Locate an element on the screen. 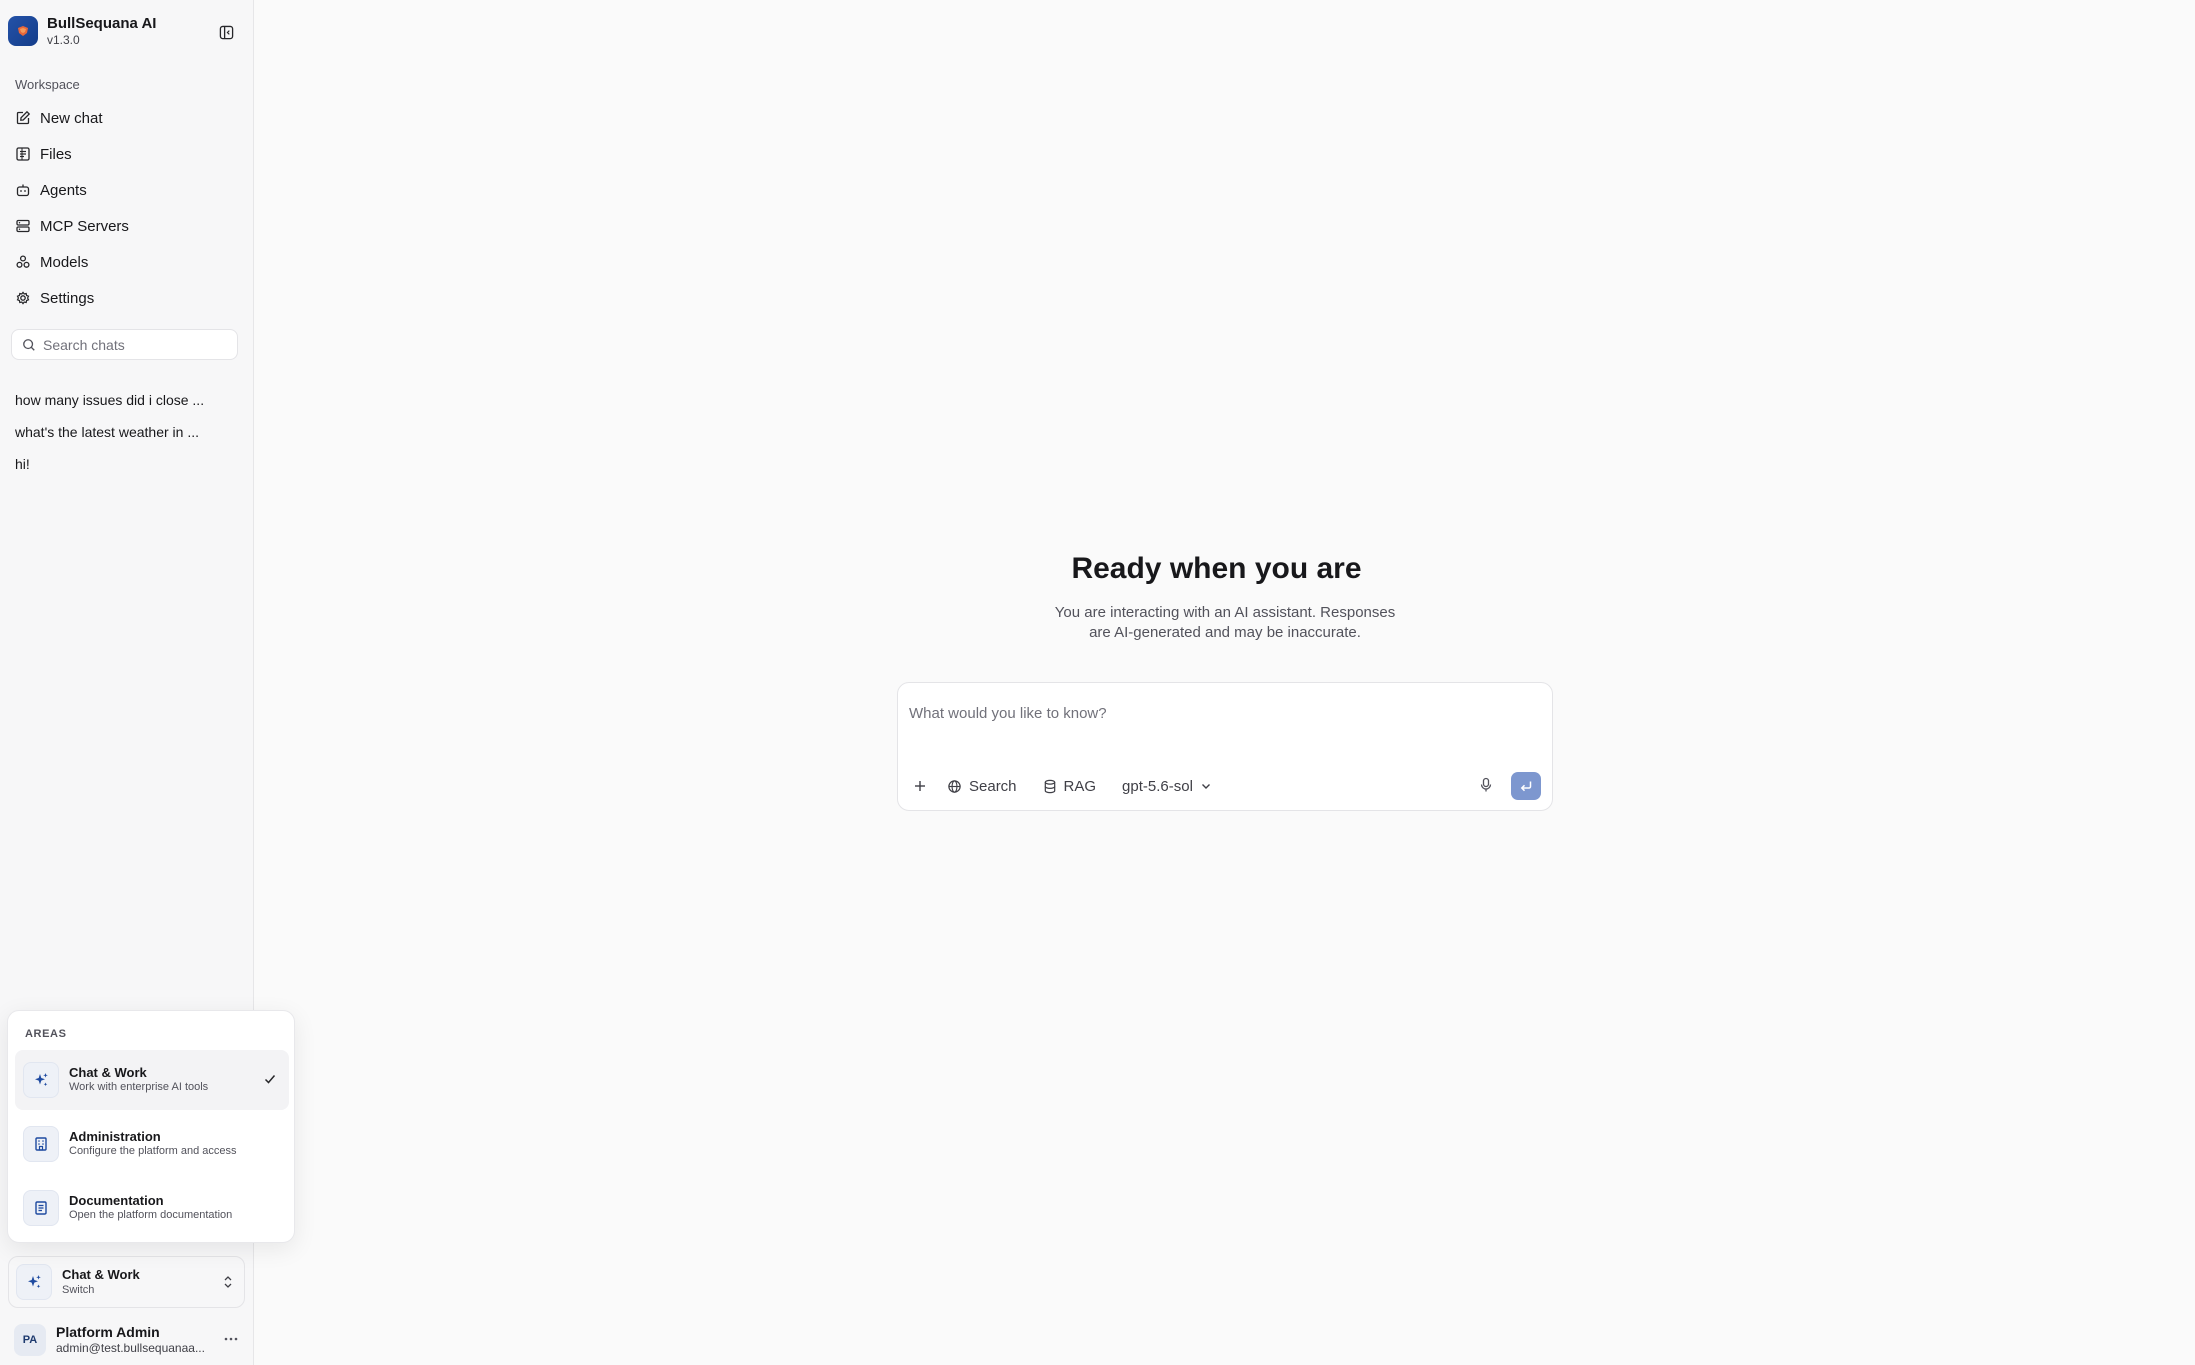 Image resolution: width=2195 pixels, height=1365 pixels. models-icon is located at coordinates (23, 261).